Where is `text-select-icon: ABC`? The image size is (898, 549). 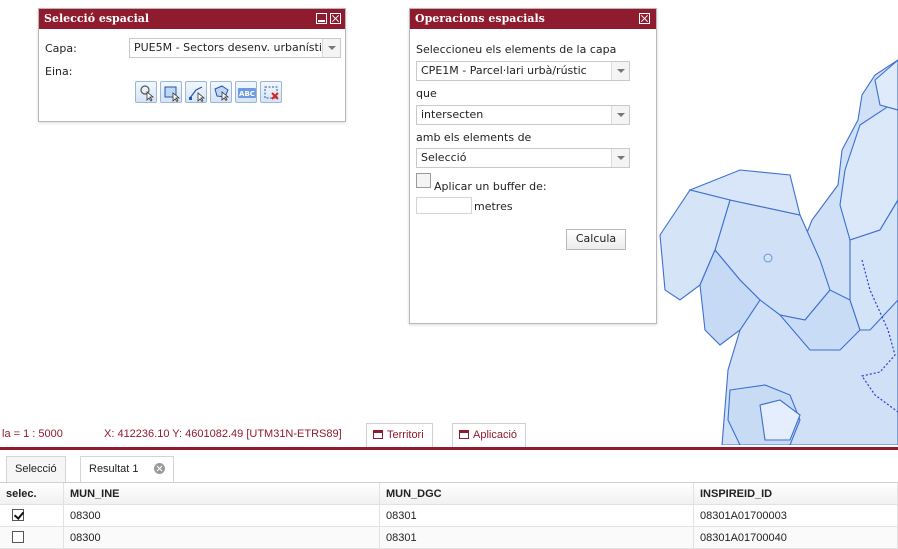 text-select-icon: ABC is located at coordinates (247, 93).